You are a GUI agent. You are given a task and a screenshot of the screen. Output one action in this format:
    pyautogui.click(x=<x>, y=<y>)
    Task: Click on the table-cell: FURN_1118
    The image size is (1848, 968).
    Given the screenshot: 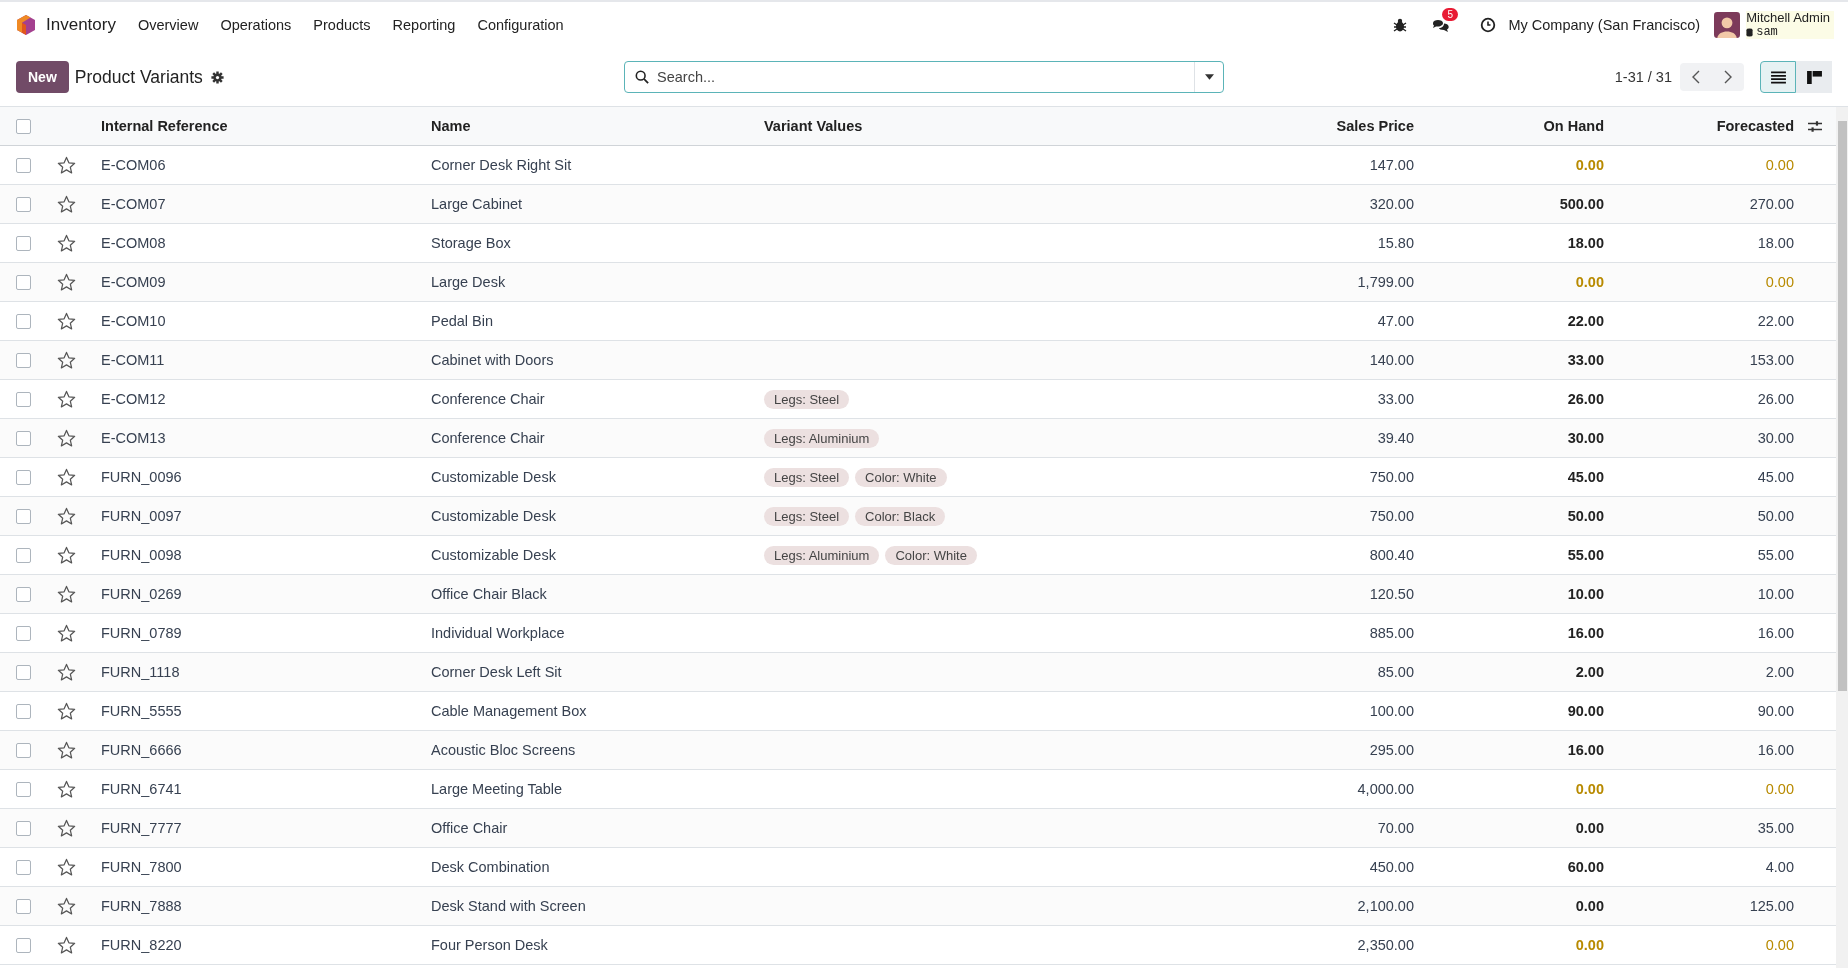 What is the action you would take?
    pyautogui.click(x=140, y=672)
    